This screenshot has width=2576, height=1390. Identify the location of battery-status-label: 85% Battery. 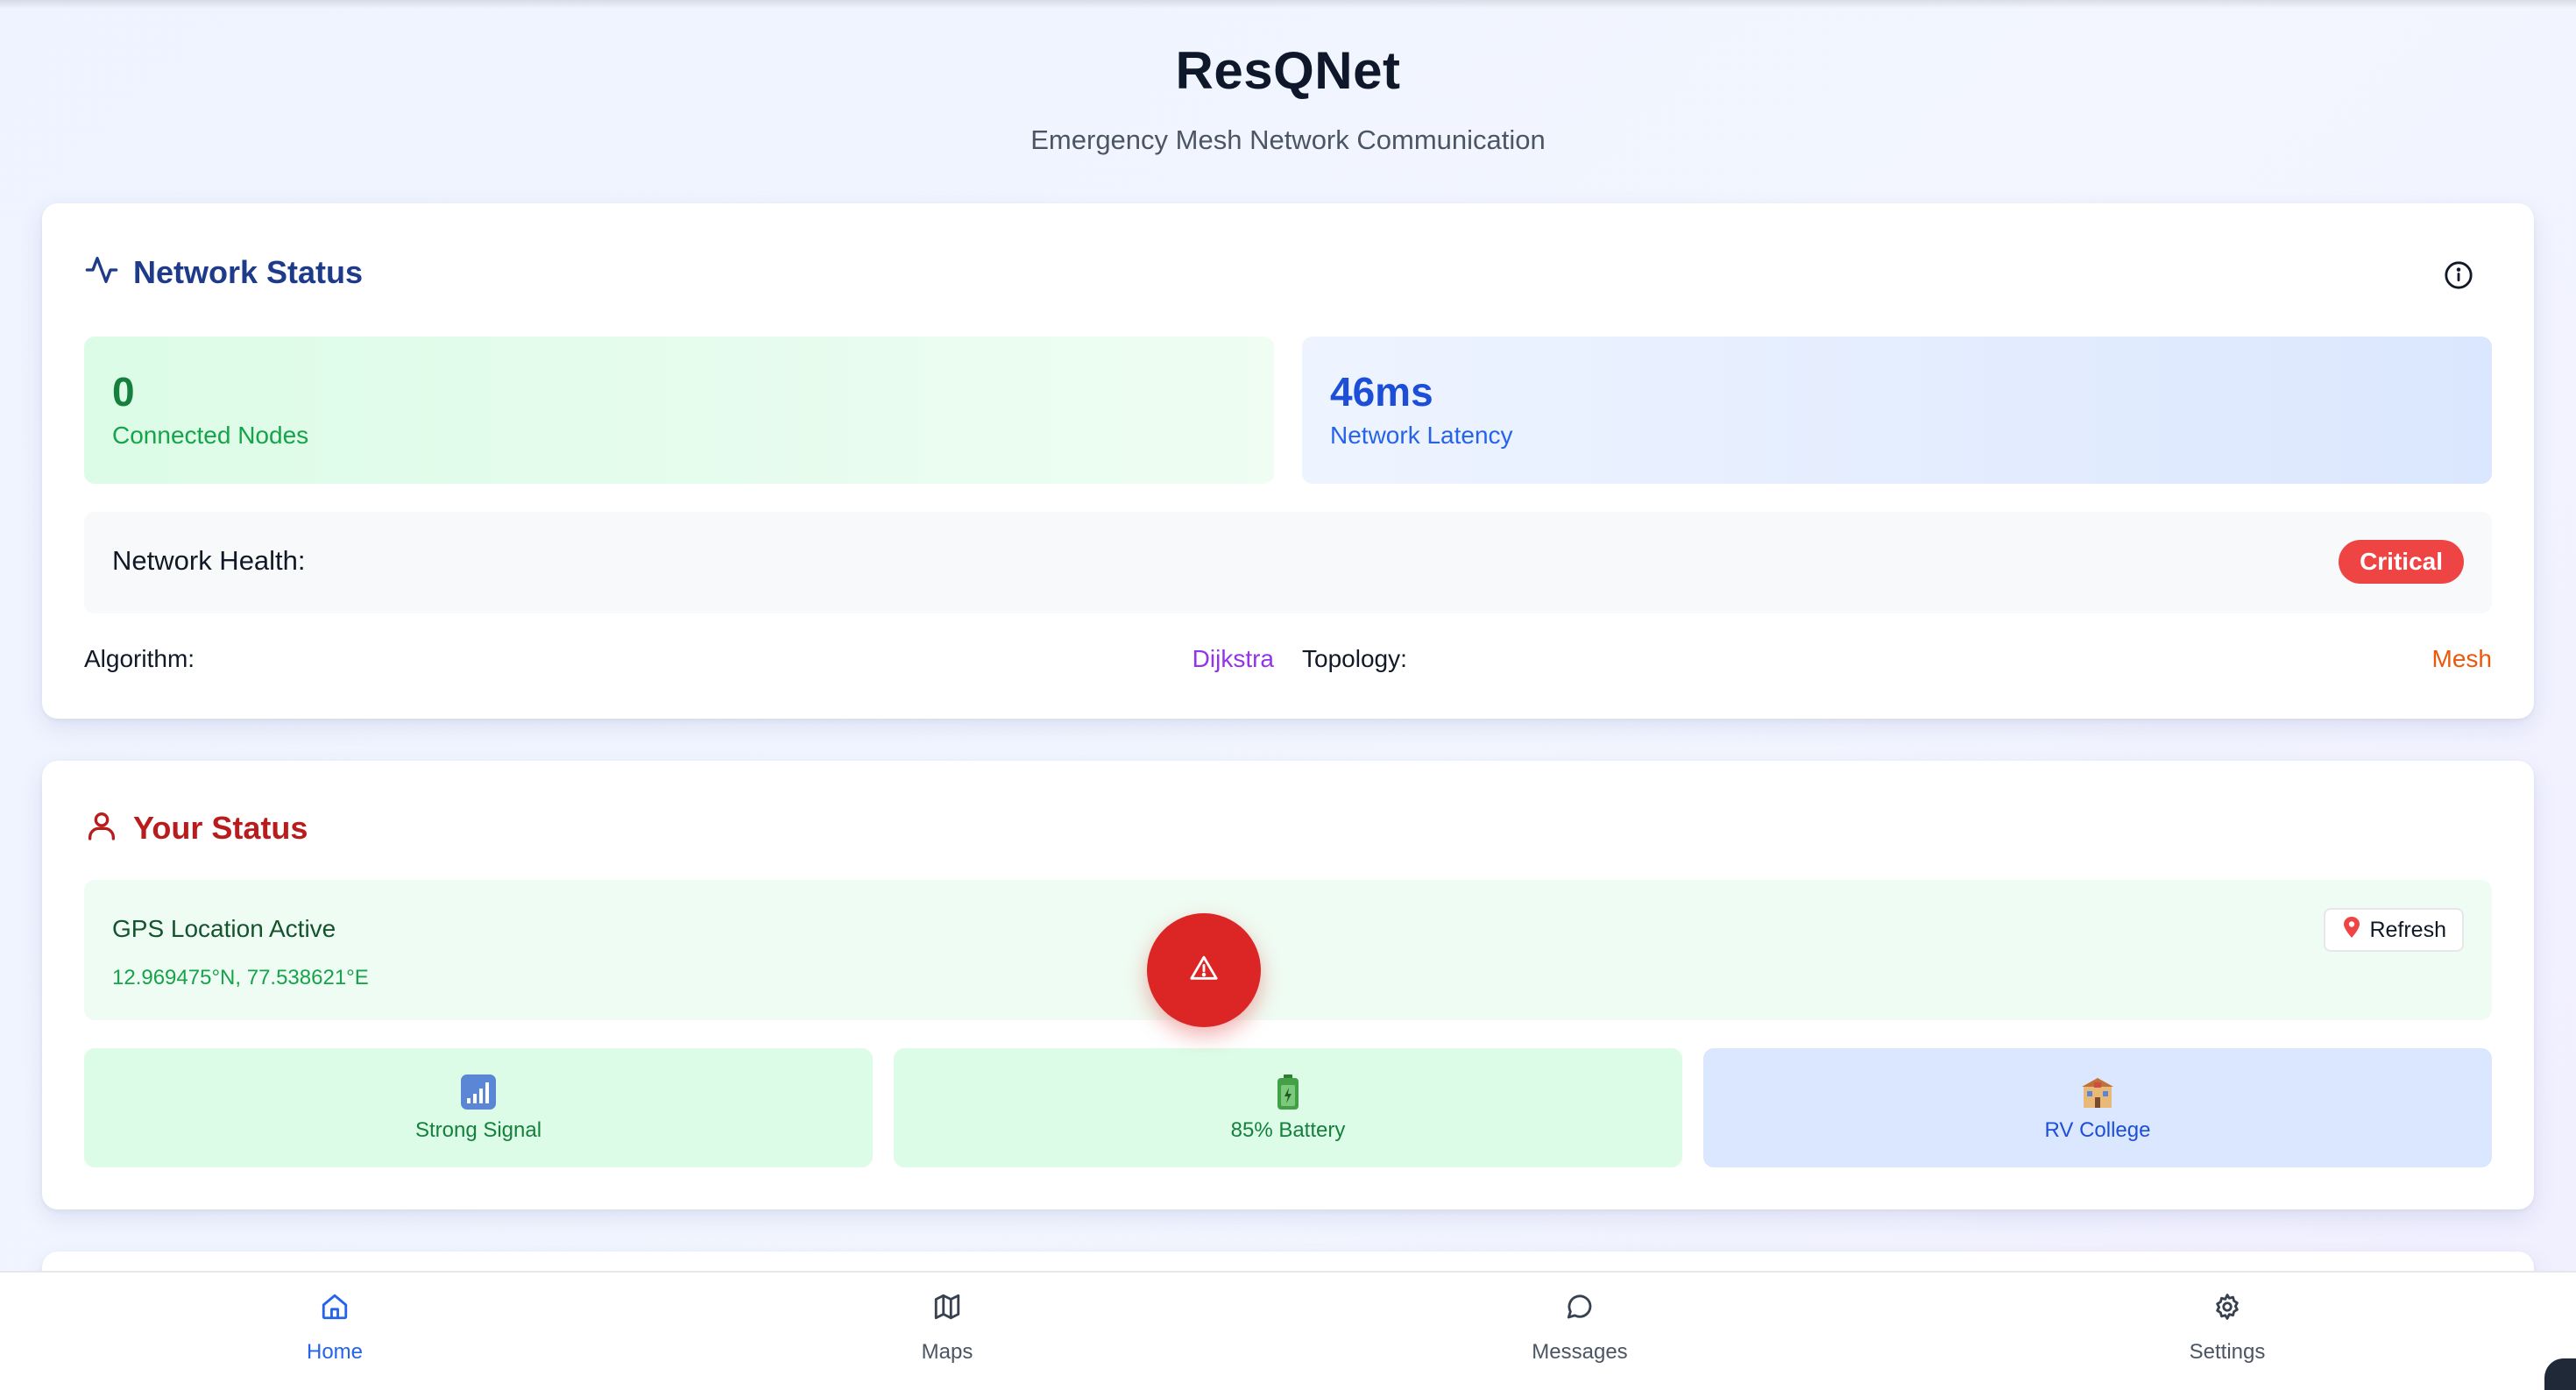
(1288, 1130).